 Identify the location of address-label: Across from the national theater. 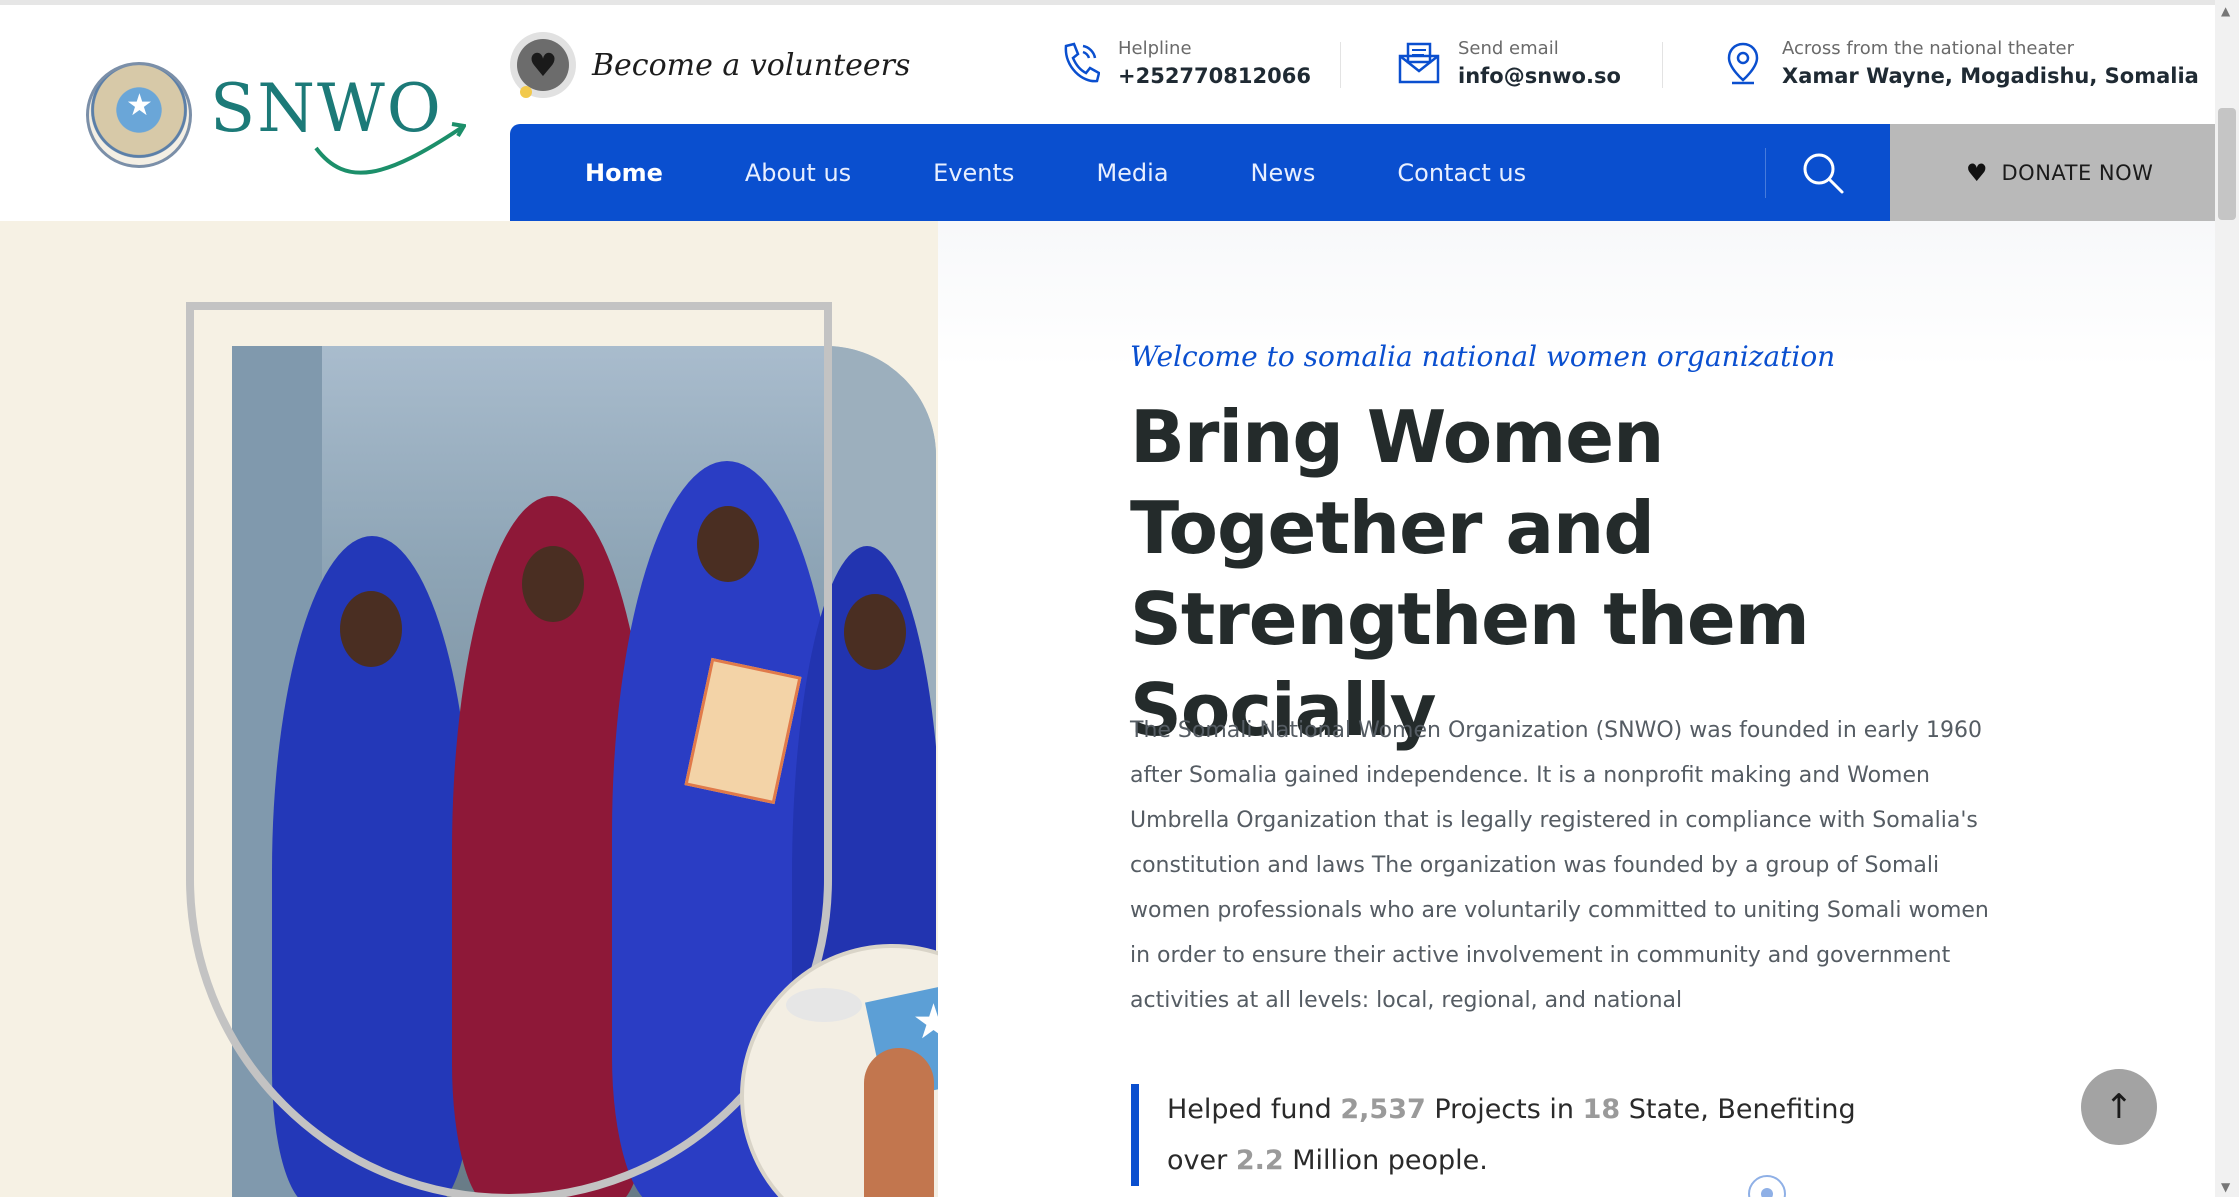
(1928, 48).